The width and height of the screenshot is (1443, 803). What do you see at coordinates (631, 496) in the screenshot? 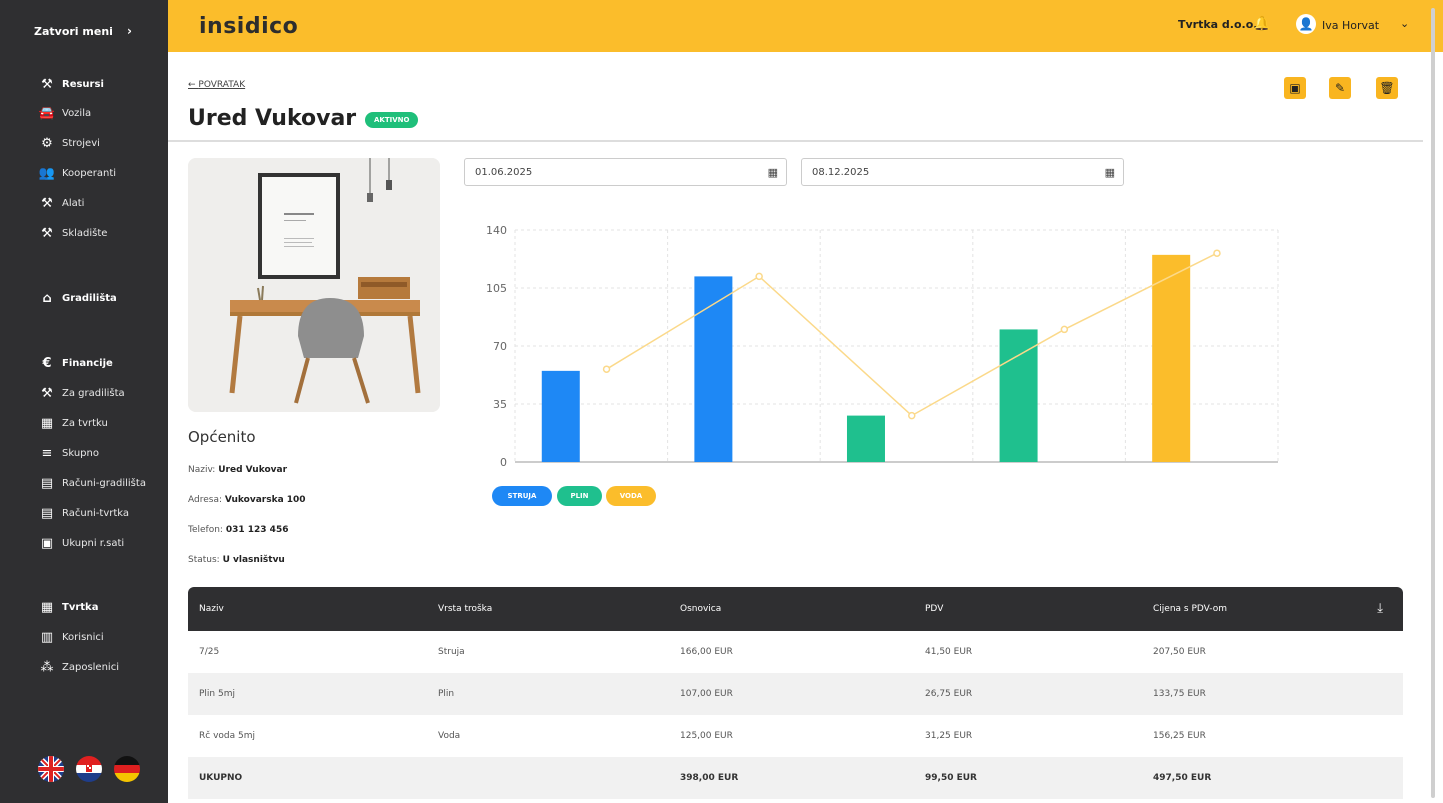
I see `legend-voda: VODA` at bounding box center [631, 496].